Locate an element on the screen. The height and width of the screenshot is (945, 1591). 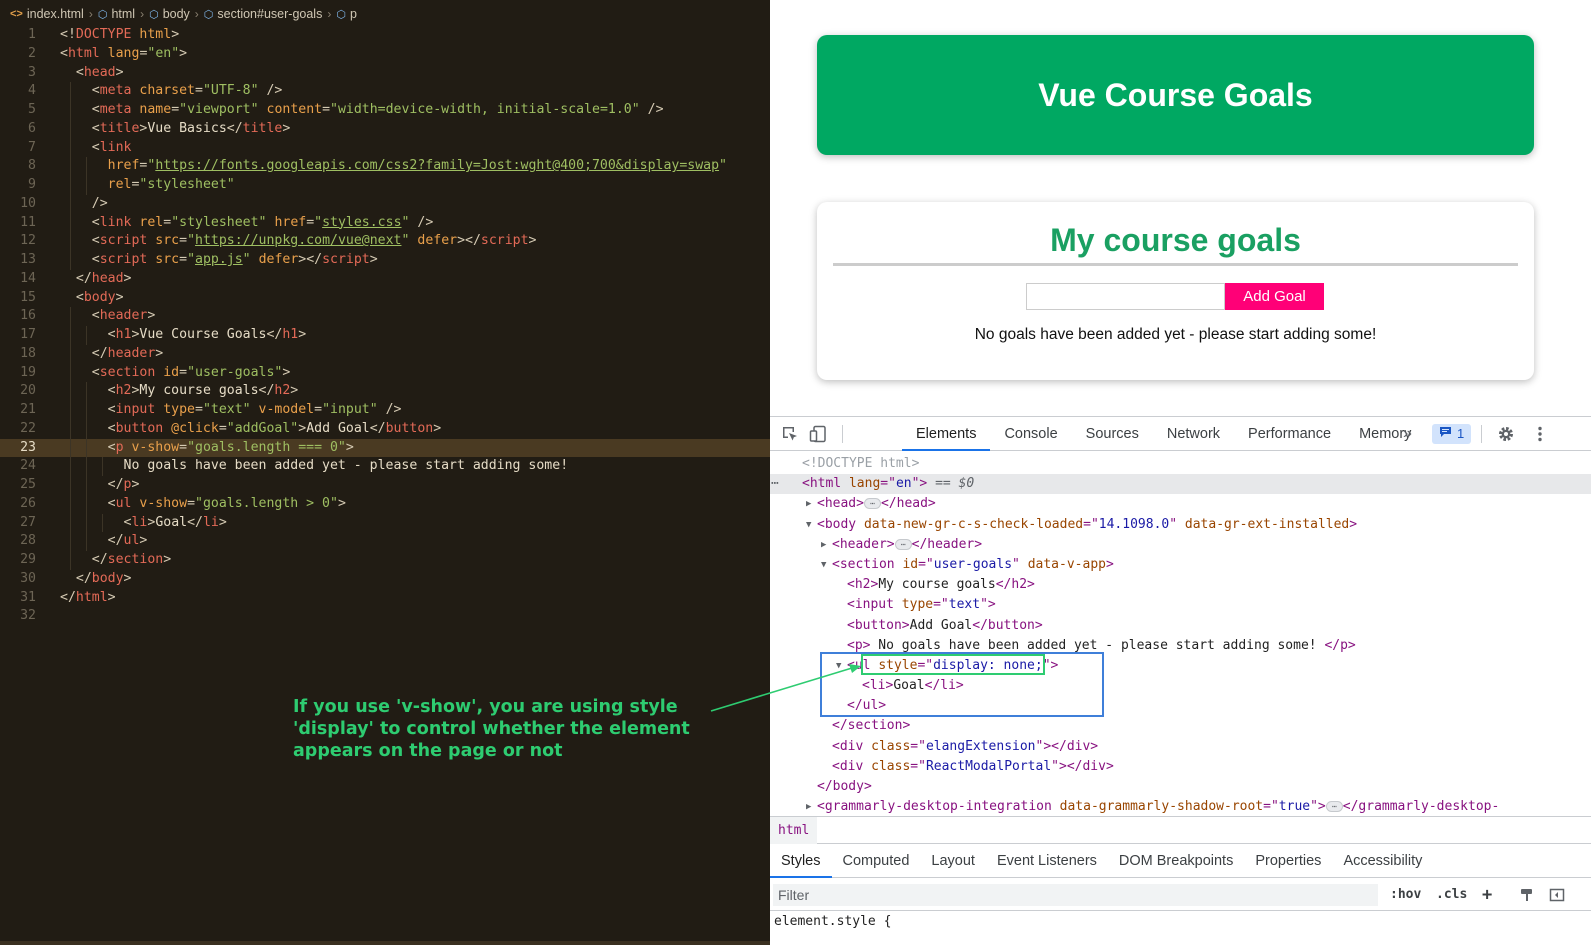
tab-event-listeners: Event Listeners is located at coordinates (1047, 861).